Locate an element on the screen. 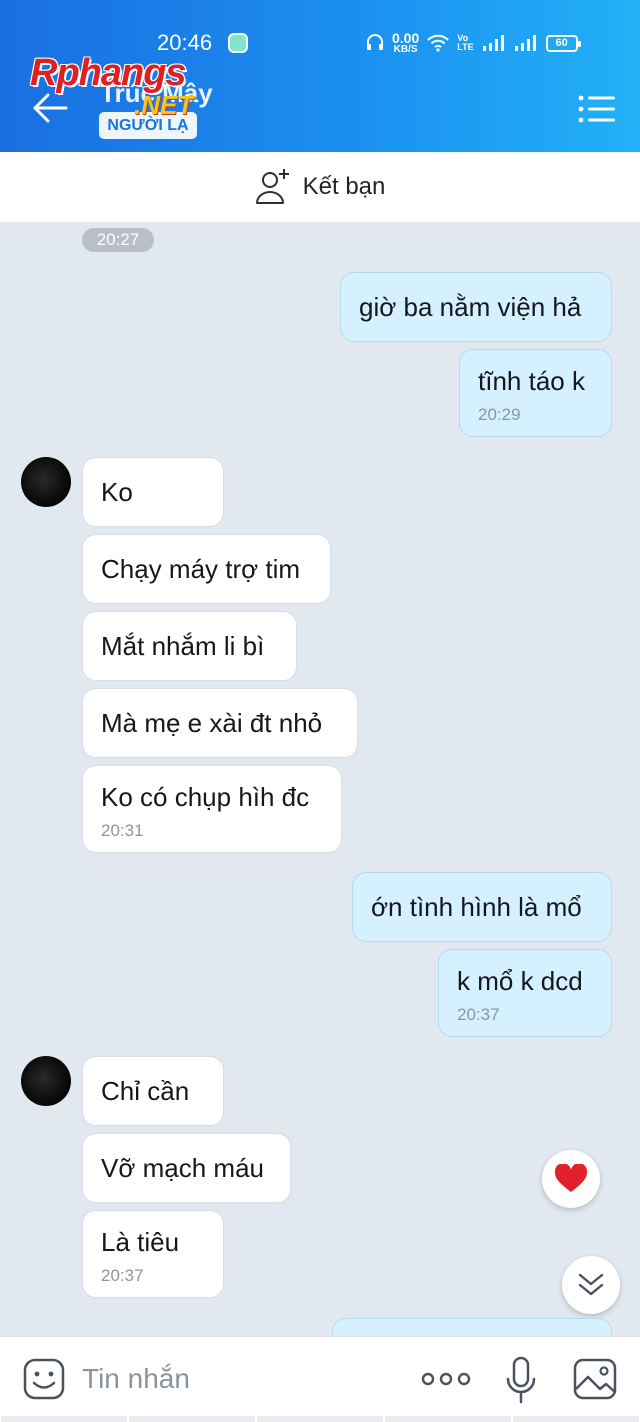  message-text: k mổ k dcd is located at coordinates (520, 981).